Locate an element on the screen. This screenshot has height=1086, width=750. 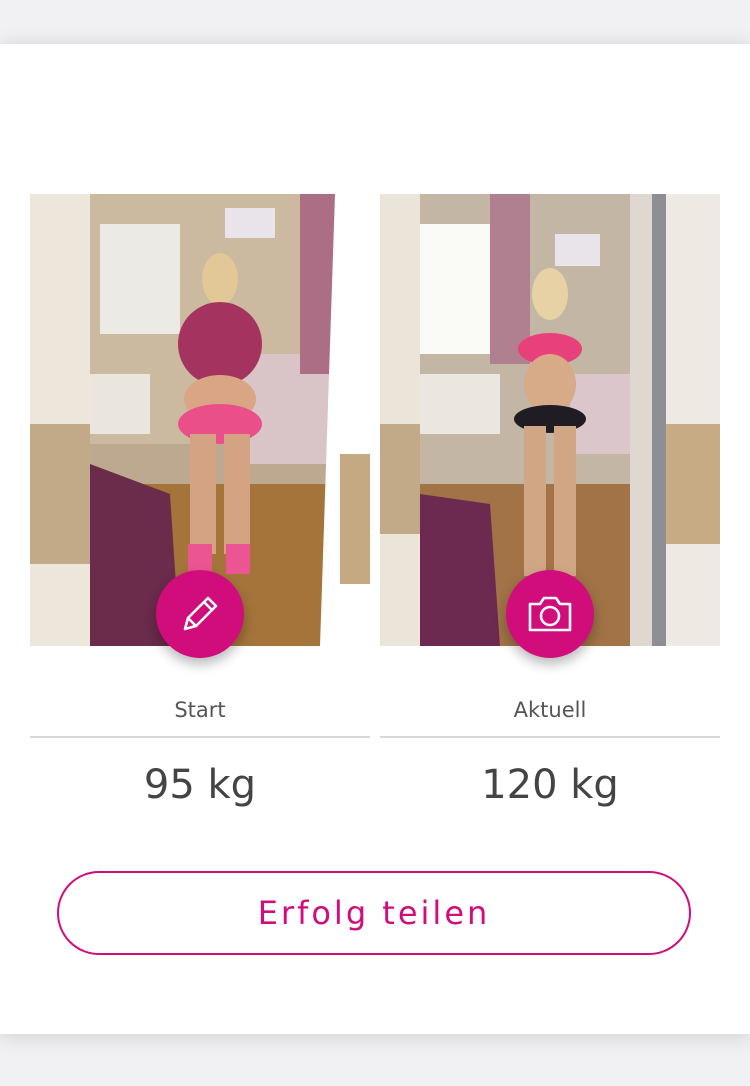
camera-icon is located at coordinates (550, 614).